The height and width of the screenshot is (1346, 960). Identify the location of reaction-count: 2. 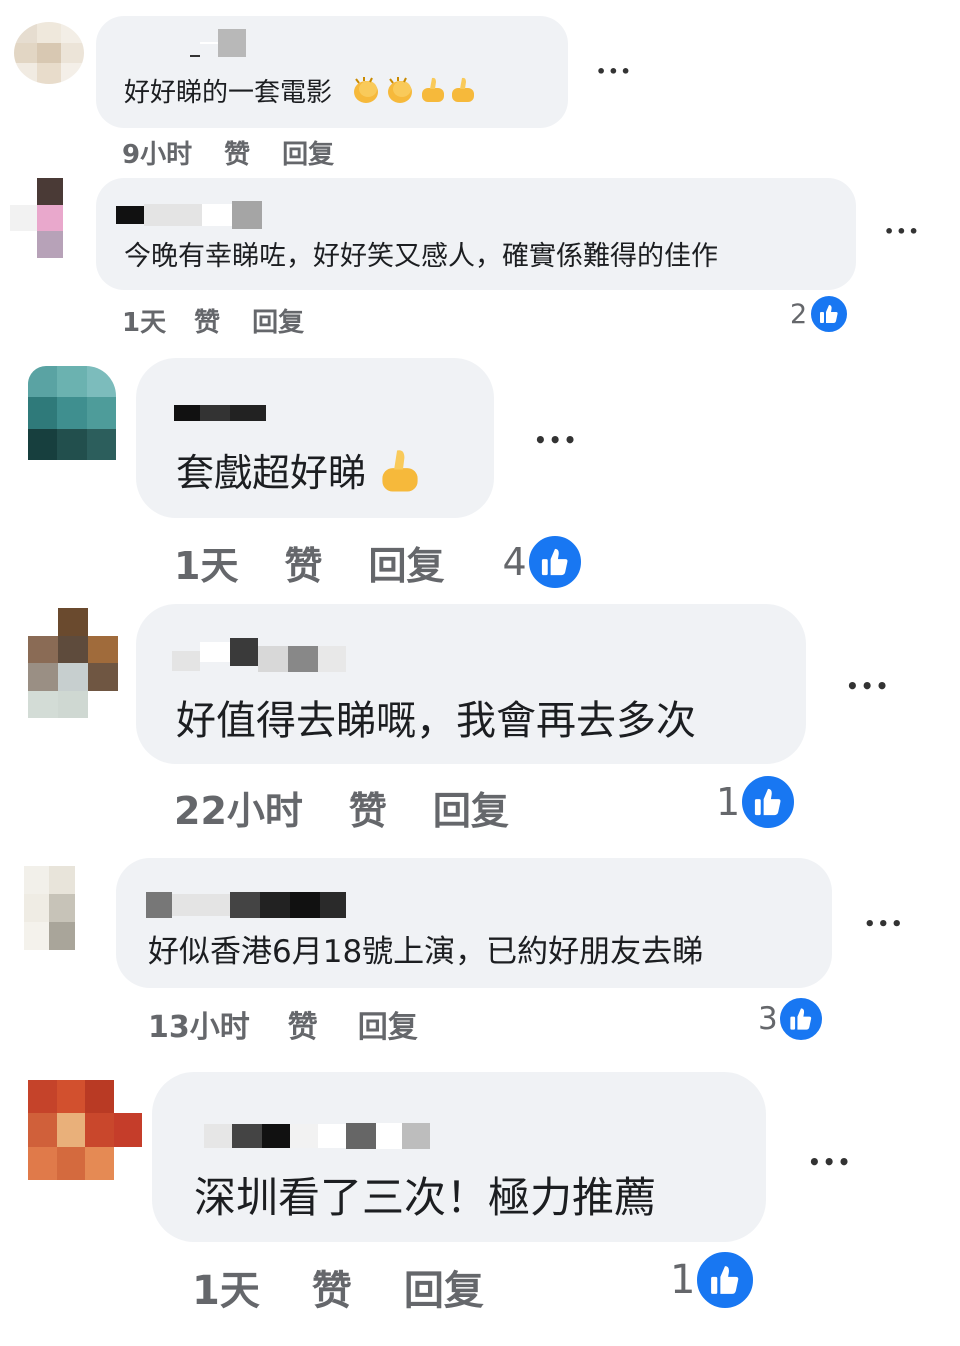
(820, 314).